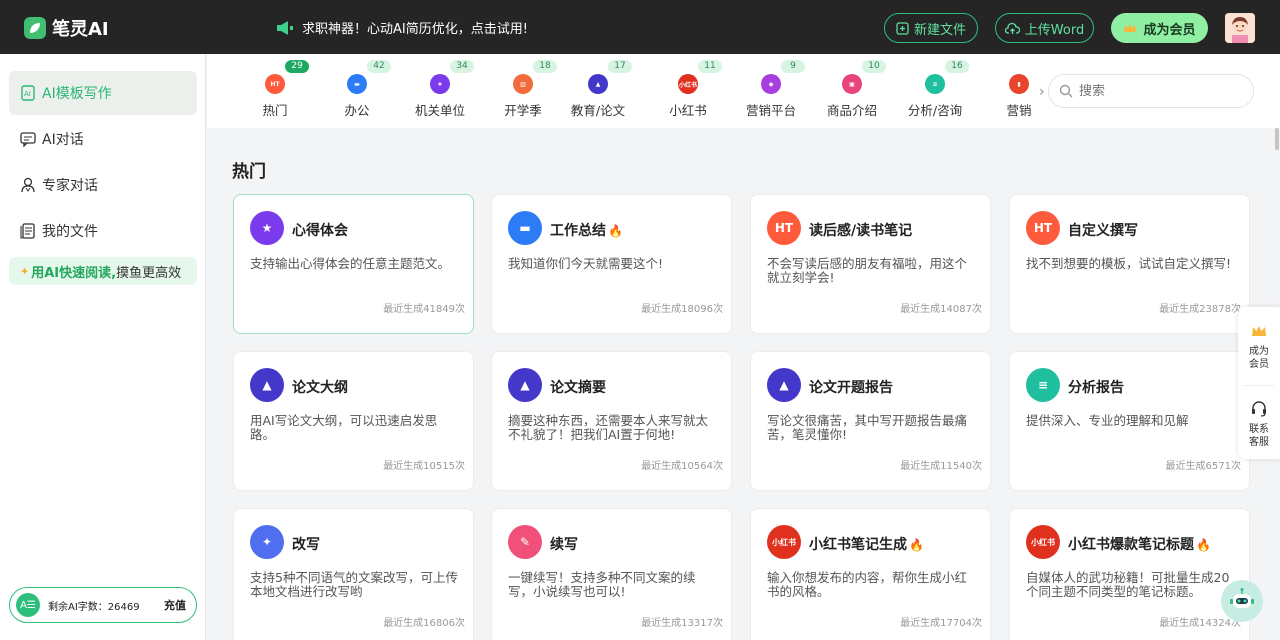  What do you see at coordinates (1019, 110) in the screenshot?
I see `category-label: 营销` at bounding box center [1019, 110].